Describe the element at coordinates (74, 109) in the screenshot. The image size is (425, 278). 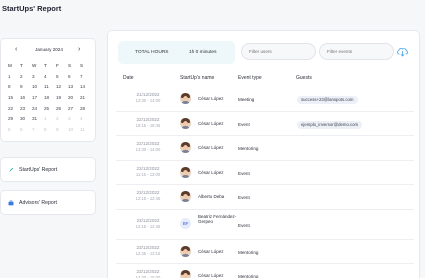
I see `calendar-day: 27` at that location.